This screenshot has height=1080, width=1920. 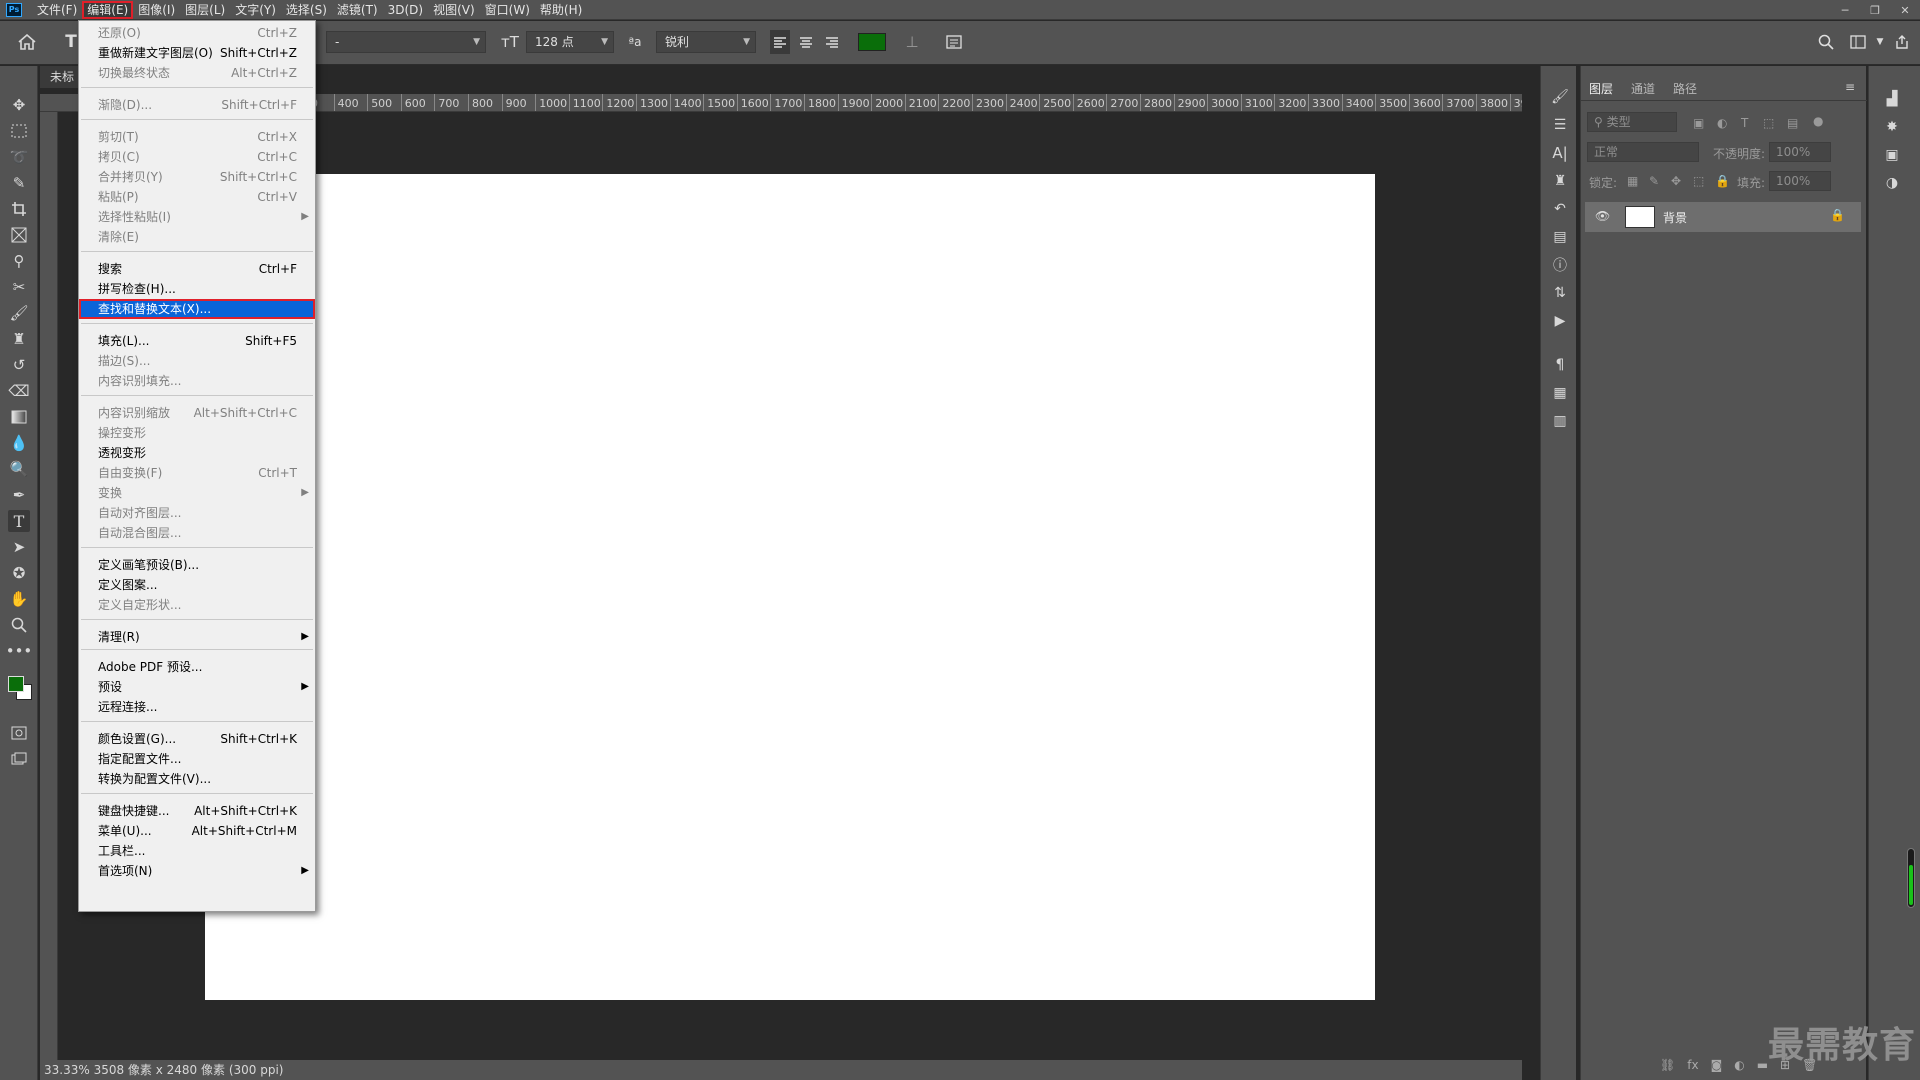 What do you see at coordinates (156, 10) in the screenshot?
I see `menu-image: 图像(I)` at bounding box center [156, 10].